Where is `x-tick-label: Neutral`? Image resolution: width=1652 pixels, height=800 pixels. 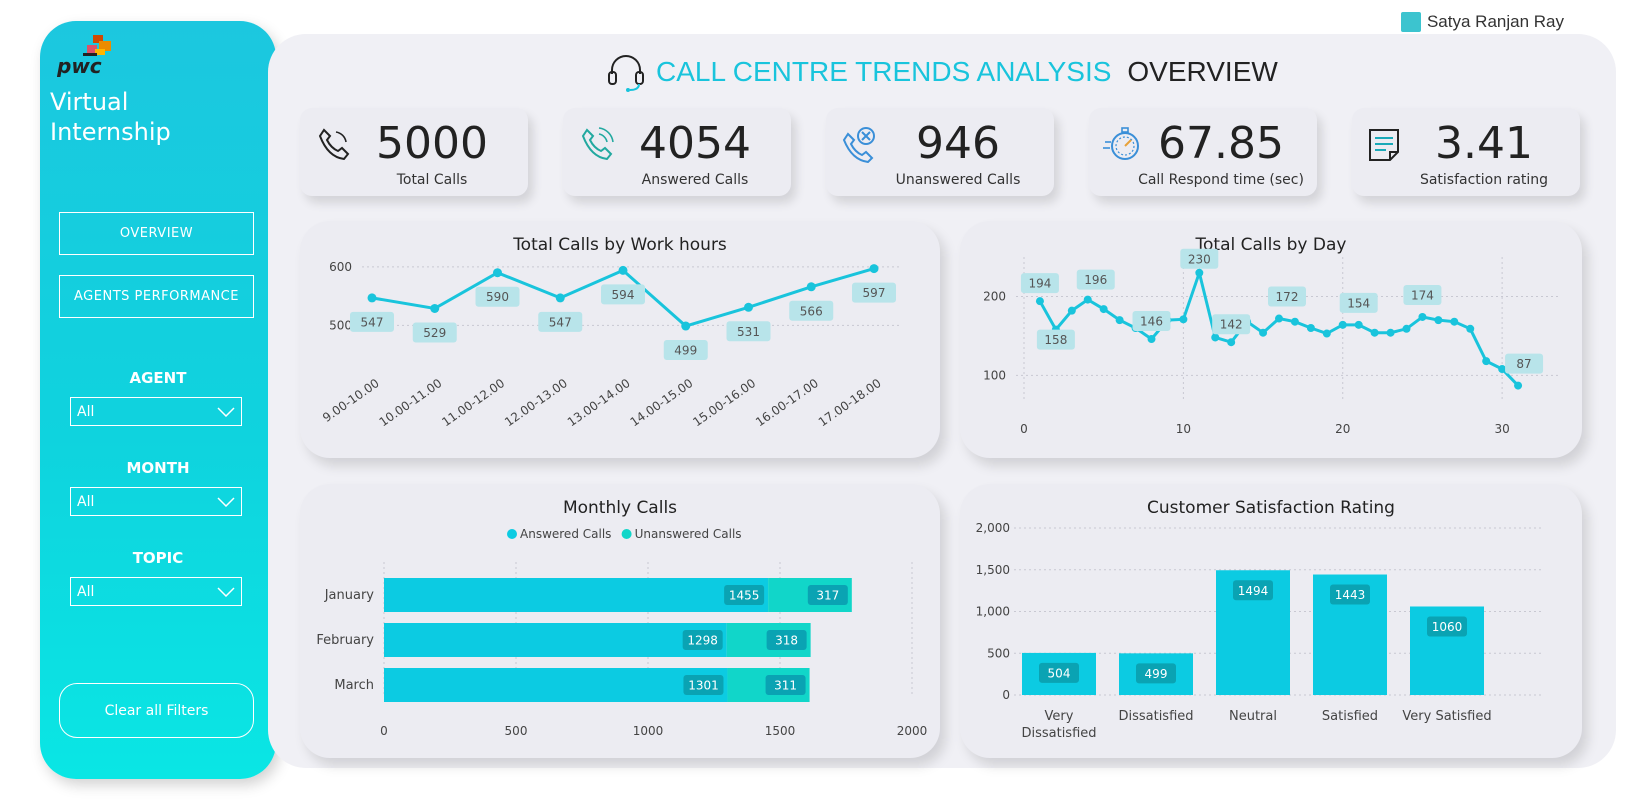
x-tick-label: Neutral is located at coordinates (1253, 716).